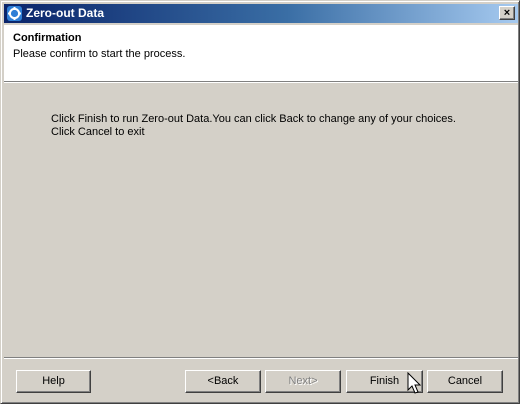 The width and height of the screenshot is (520, 404). Describe the element at coordinates (261, 82) in the screenshot. I see `header-divider` at that location.